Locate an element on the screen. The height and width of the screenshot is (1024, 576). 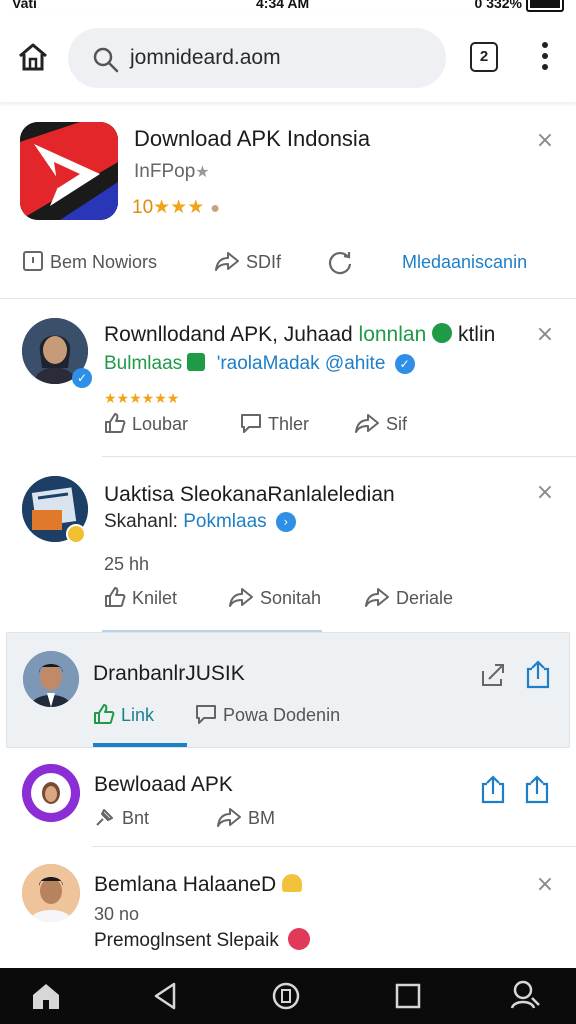
post-title: Bewloaad APK is located at coordinates (163, 785).